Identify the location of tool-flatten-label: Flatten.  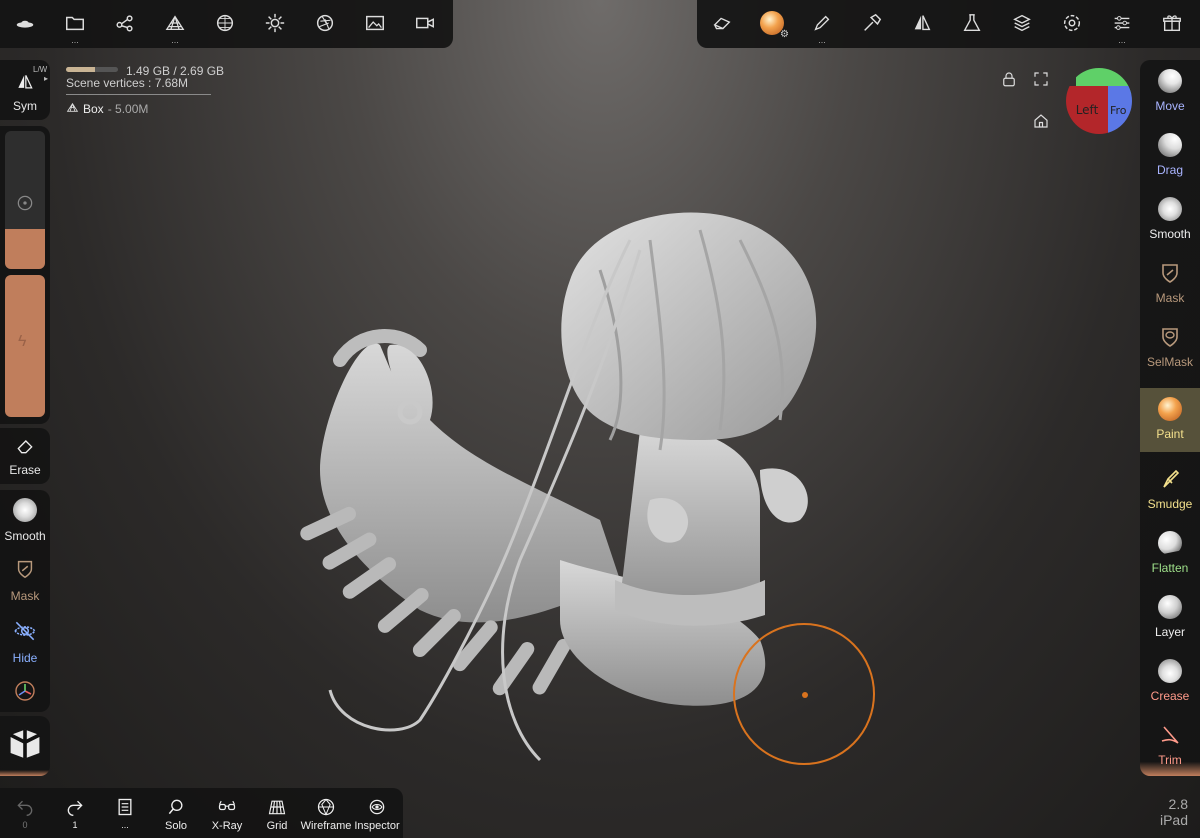
(1170, 568).